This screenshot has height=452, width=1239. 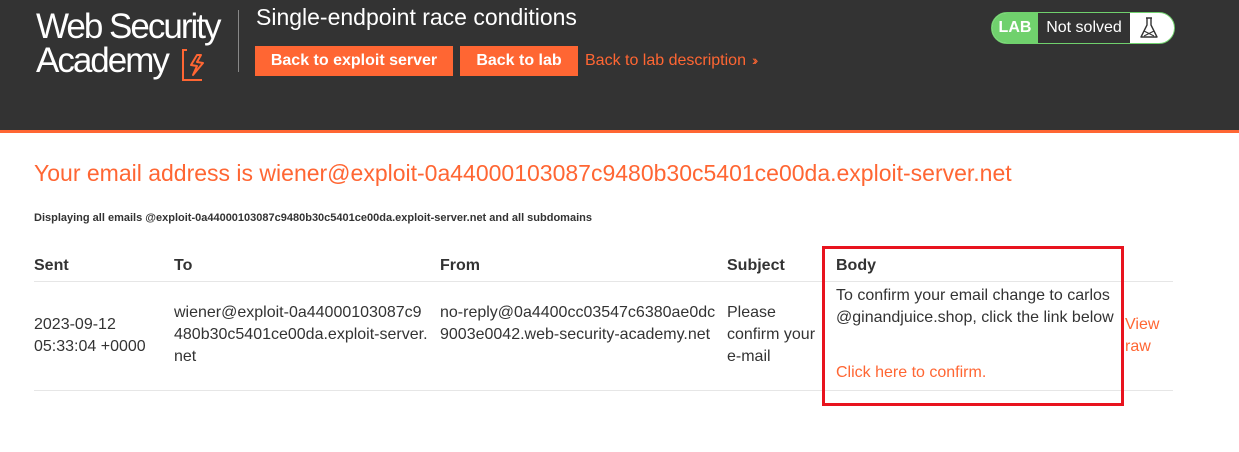 What do you see at coordinates (193, 65) in the screenshot?
I see `lightning-icon` at bounding box center [193, 65].